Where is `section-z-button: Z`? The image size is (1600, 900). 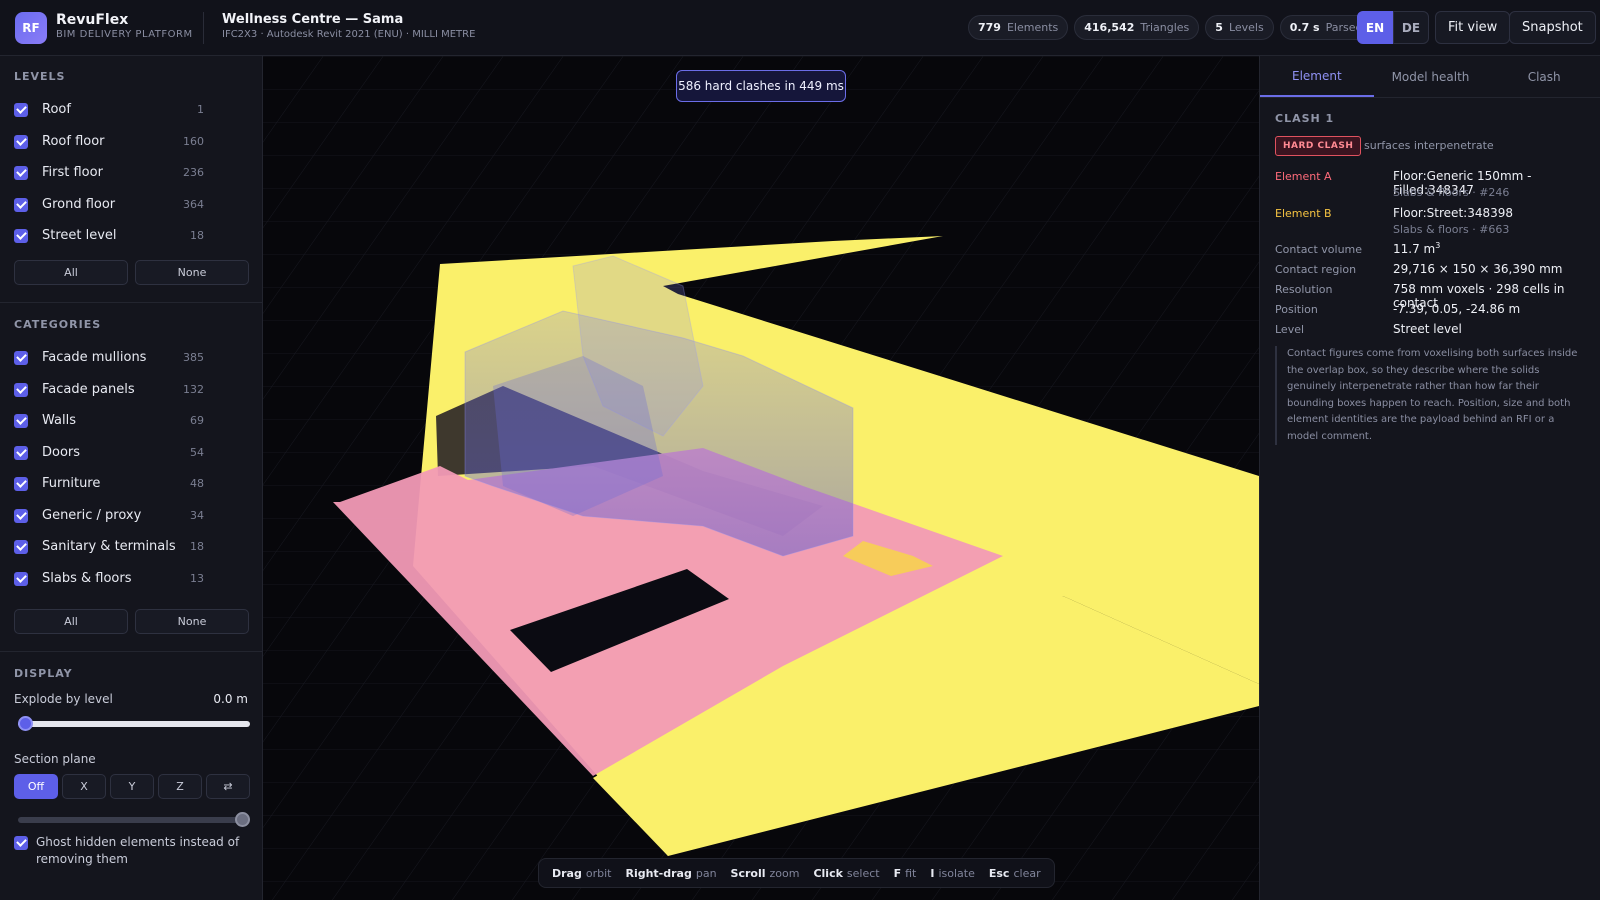 section-z-button: Z is located at coordinates (180, 786).